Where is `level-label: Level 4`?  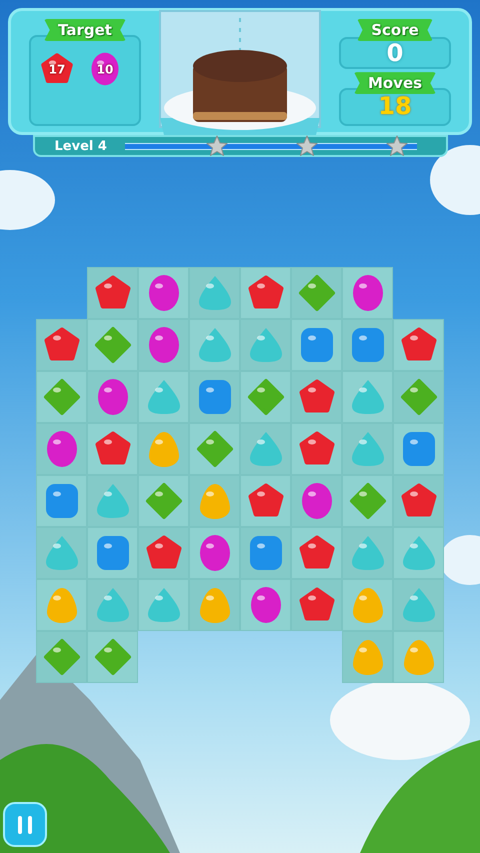
level-label: Level 4 is located at coordinates (80, 146).